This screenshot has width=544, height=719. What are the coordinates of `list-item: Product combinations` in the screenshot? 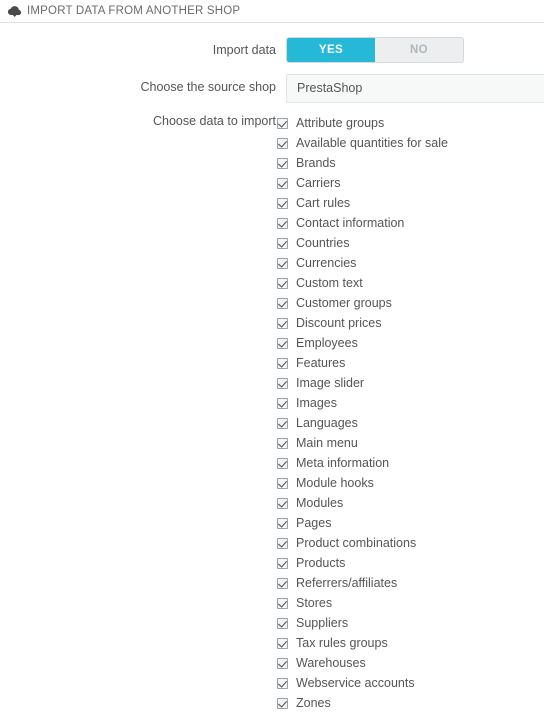 It's located at (410, 543).